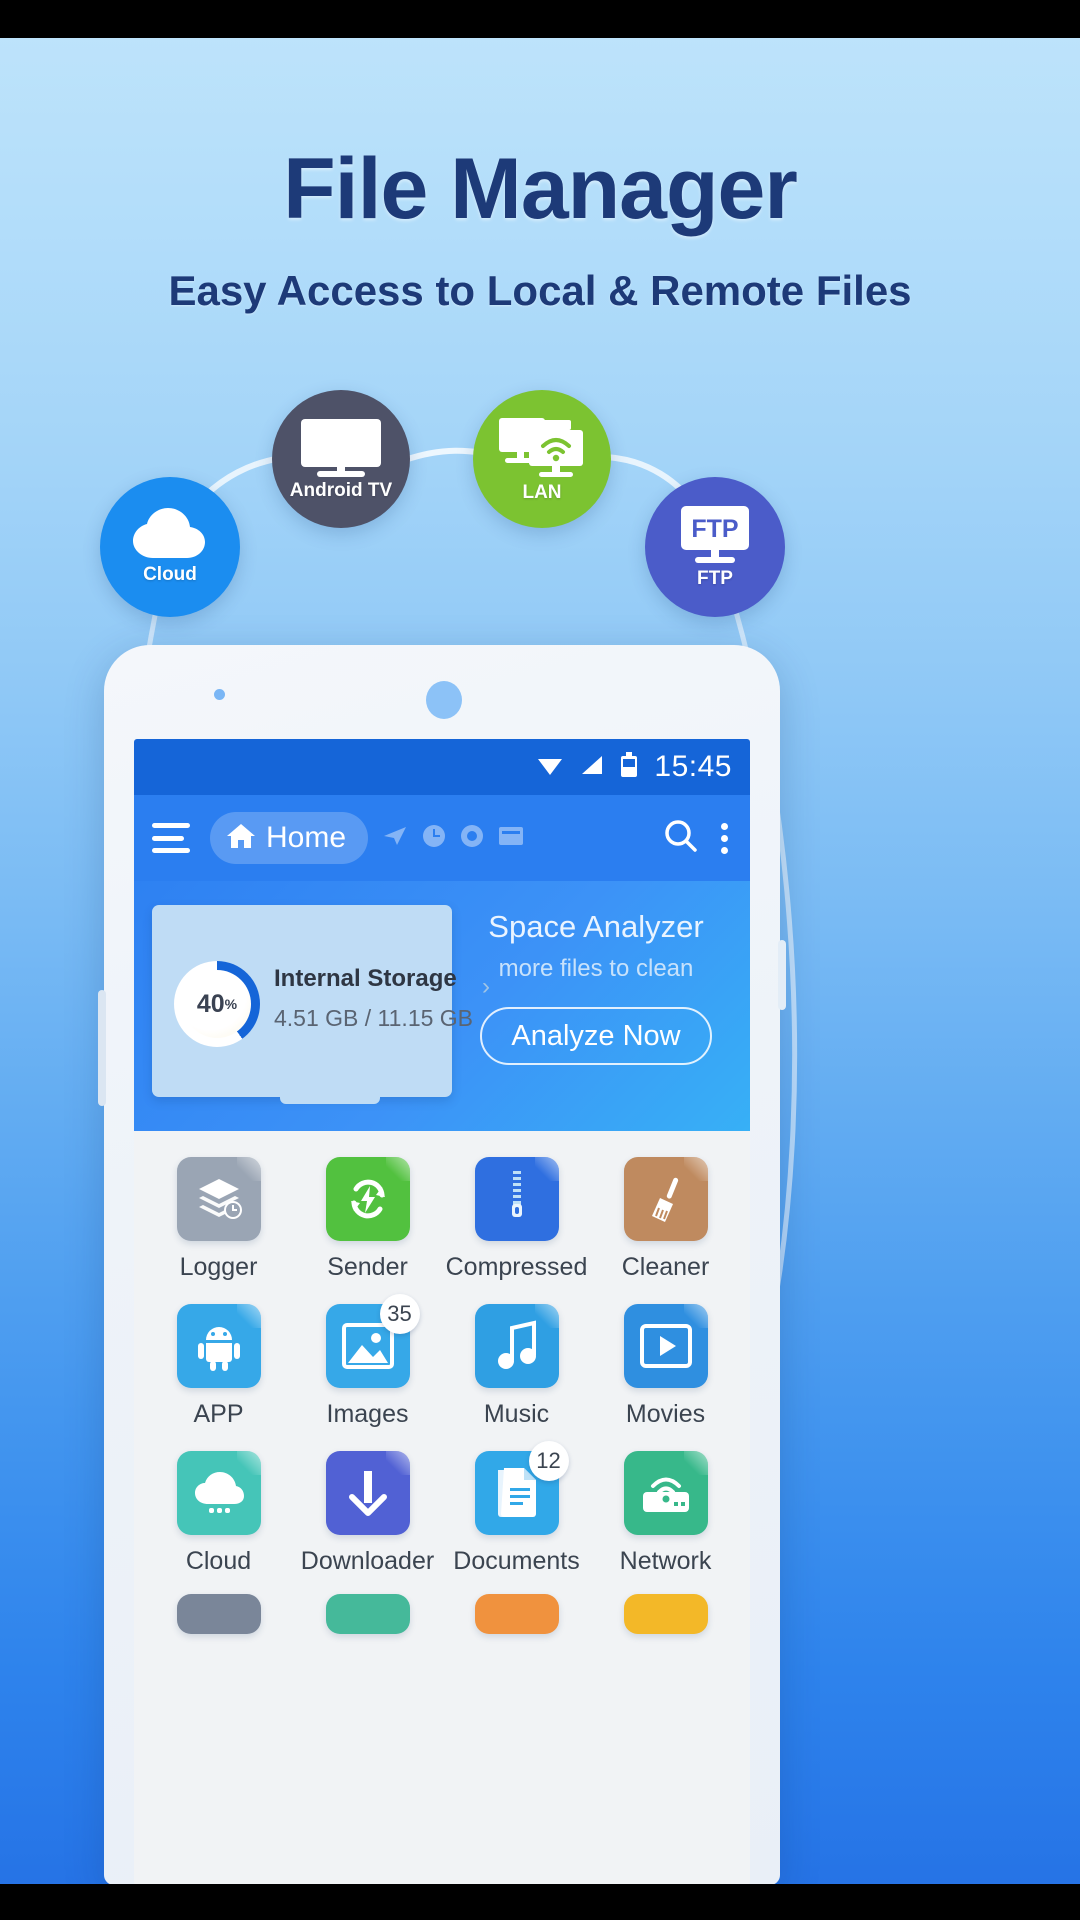 This screenshot has height=1920, width=1080. I want to click on more-vertical-icon, so click(724, 838).